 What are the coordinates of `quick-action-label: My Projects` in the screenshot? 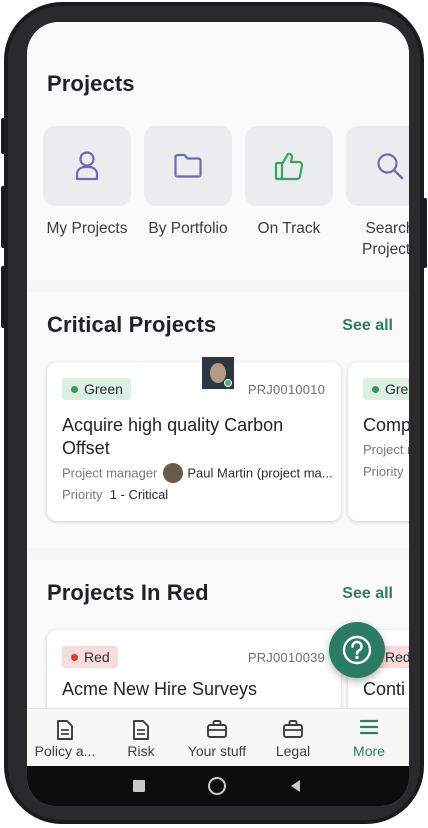 It's located at (87, 228).